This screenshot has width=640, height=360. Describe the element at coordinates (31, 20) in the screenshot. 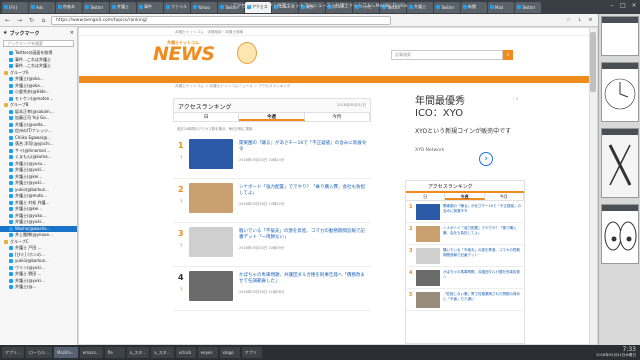

I see `reload-icon: ↻` at that location.